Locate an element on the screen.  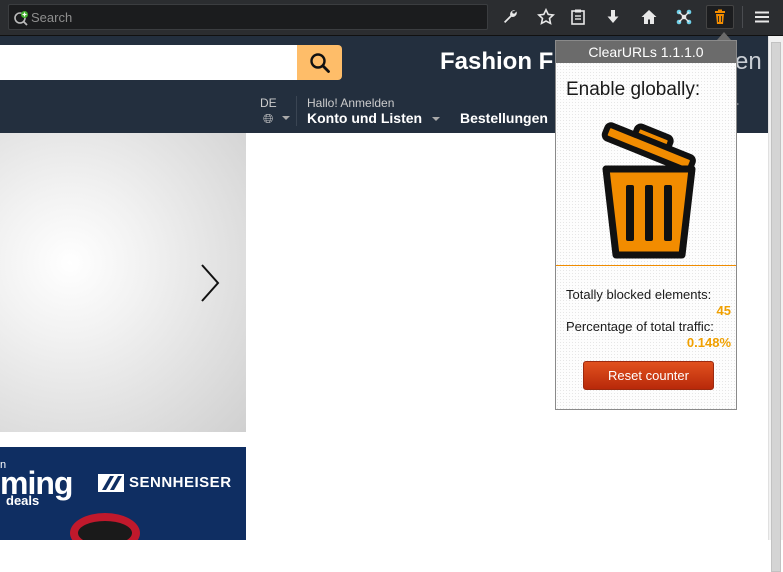
promo-banner-tail: en is located at coordinates (748, 62).